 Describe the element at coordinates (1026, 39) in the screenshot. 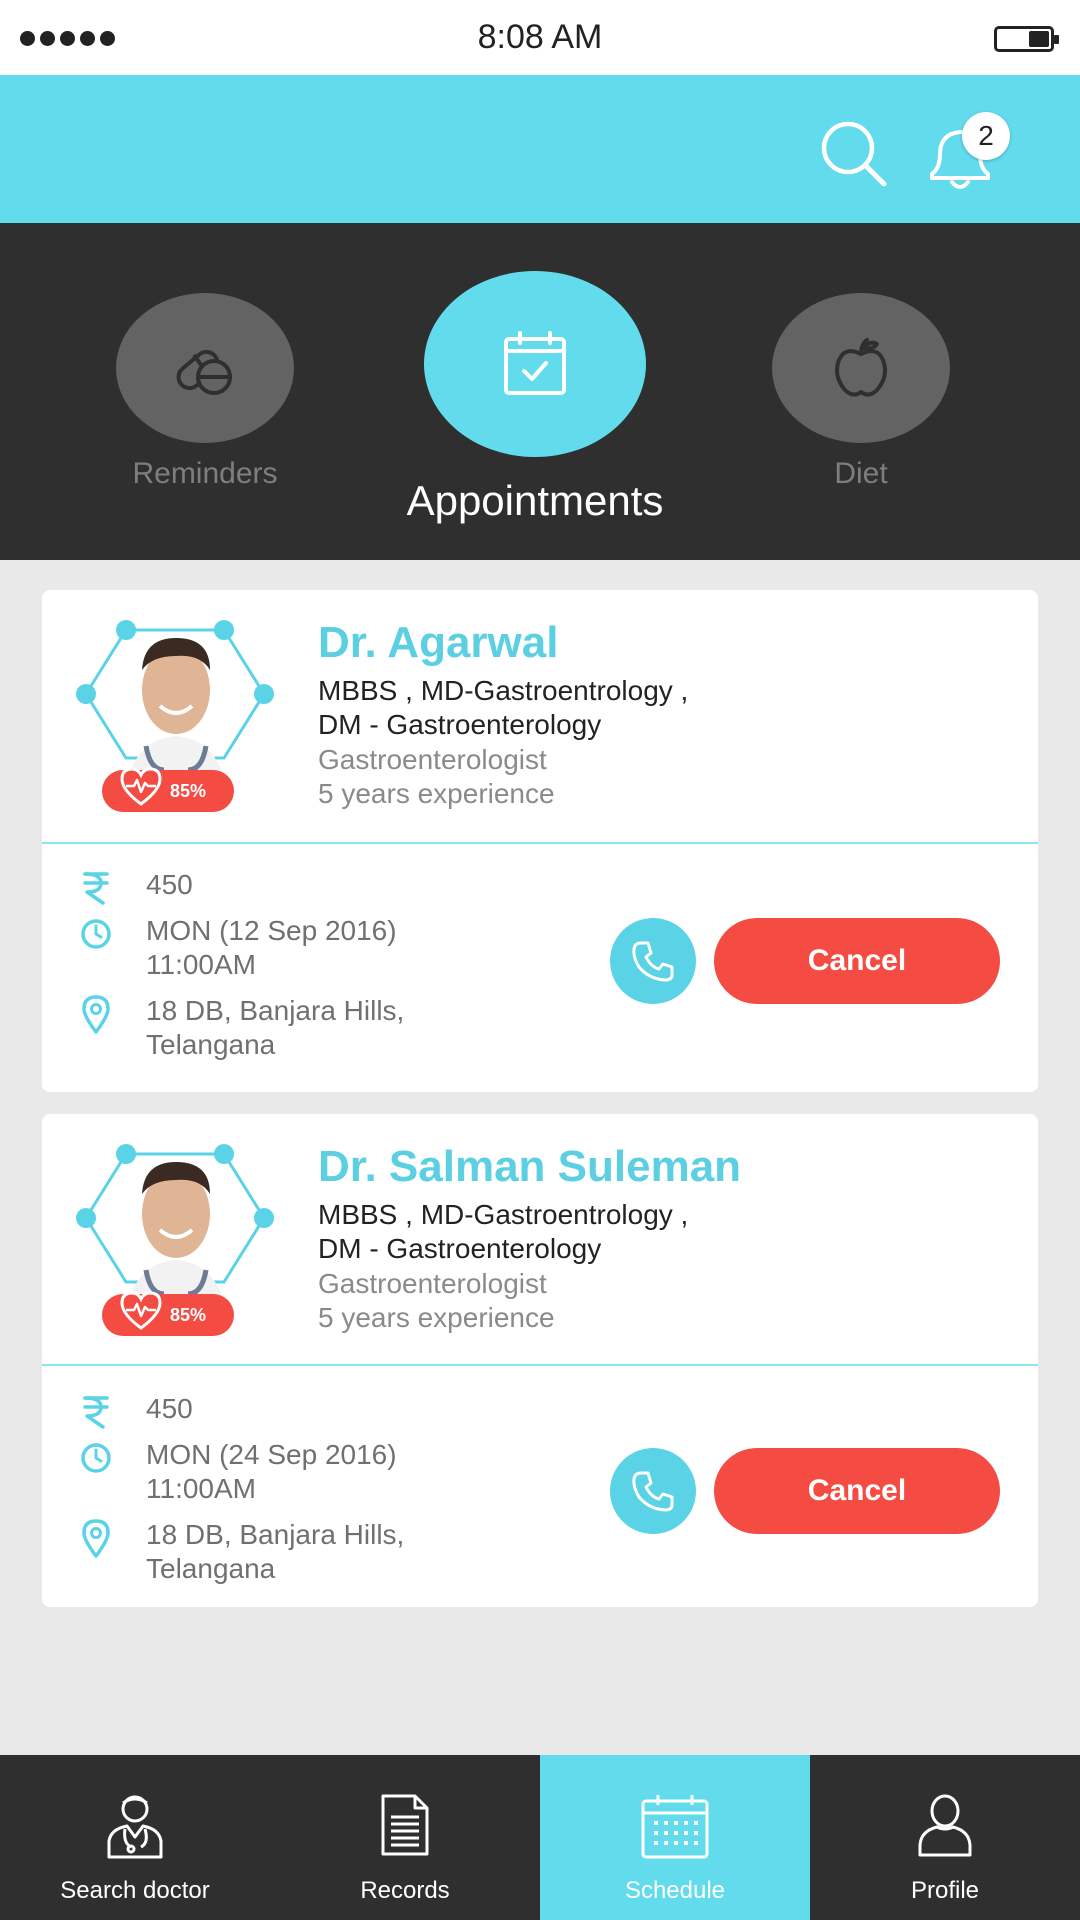

I see `battery-icon` at that location.